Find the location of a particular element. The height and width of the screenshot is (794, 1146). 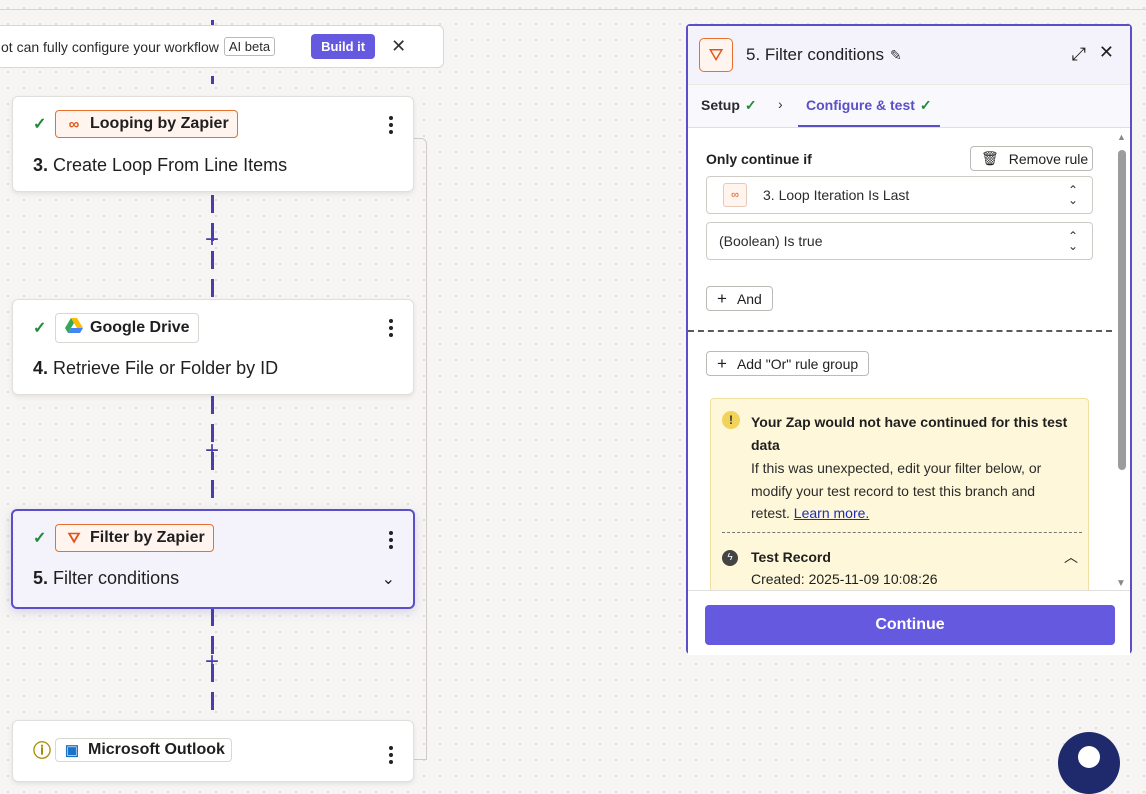

tab-label: Configure & test is located at coordinates (860, 105).